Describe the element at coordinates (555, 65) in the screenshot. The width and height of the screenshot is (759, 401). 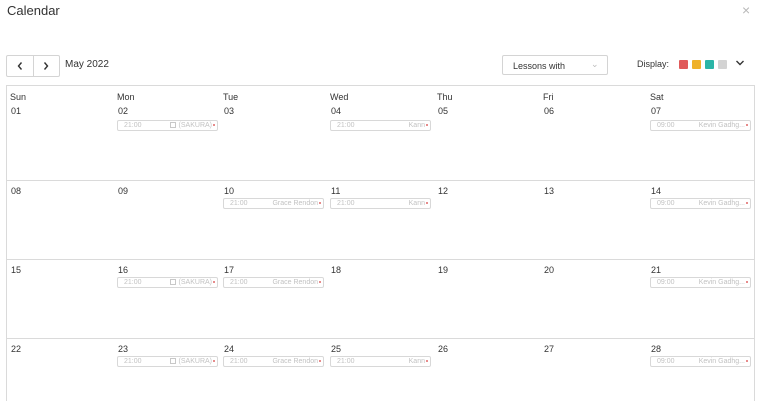
I see `lessons-with-select: Lessons with ⌄` at that location.